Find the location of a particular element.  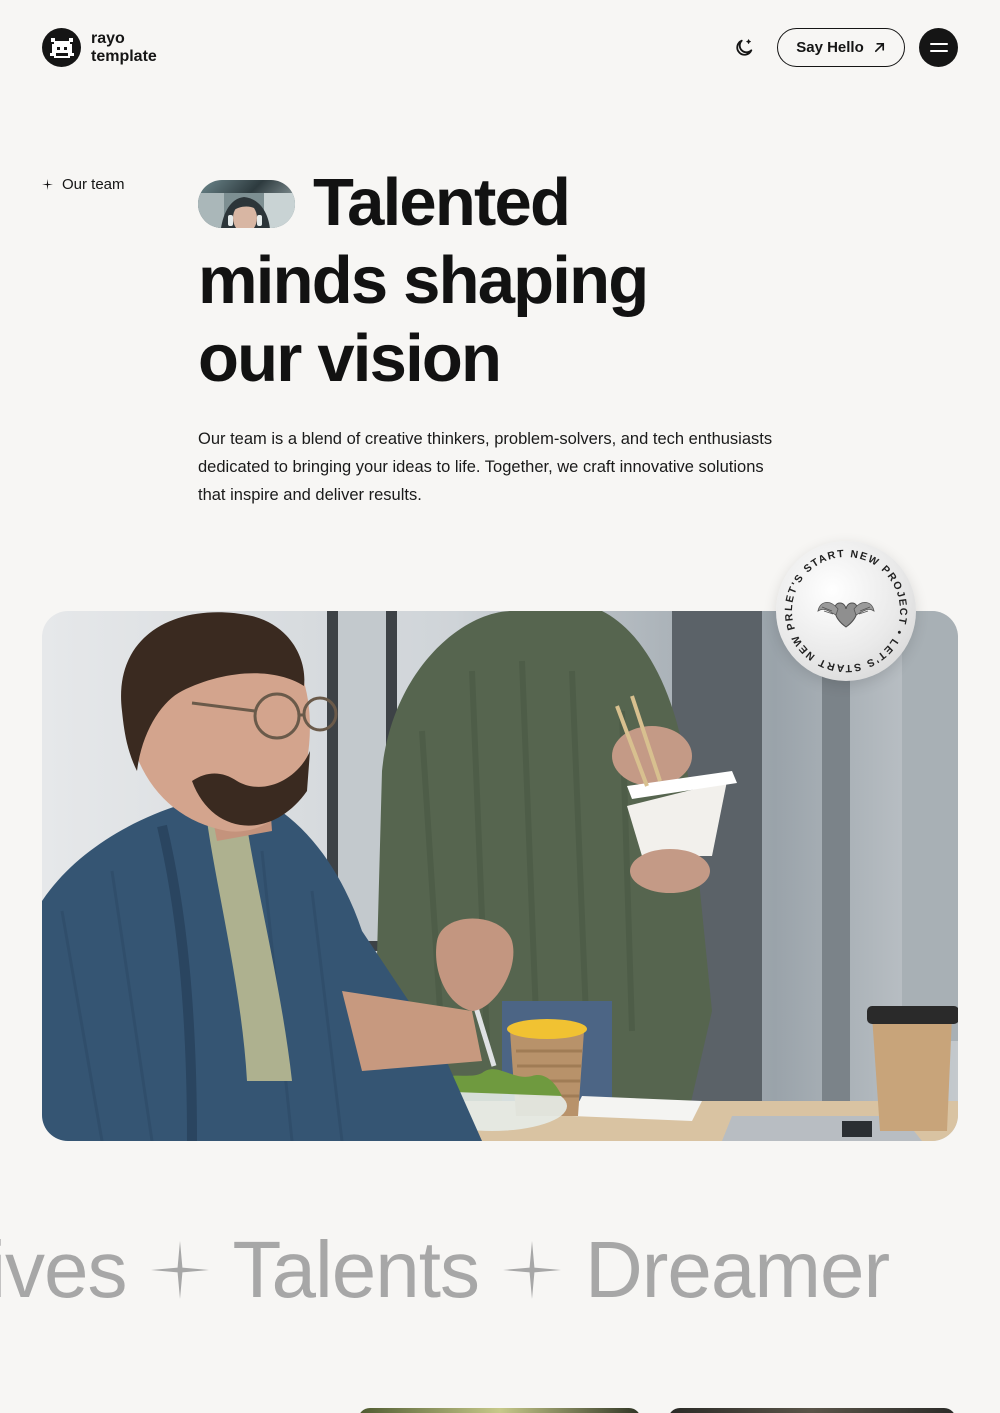

logo-line-1: rayo is located at coordinates (108, 38).